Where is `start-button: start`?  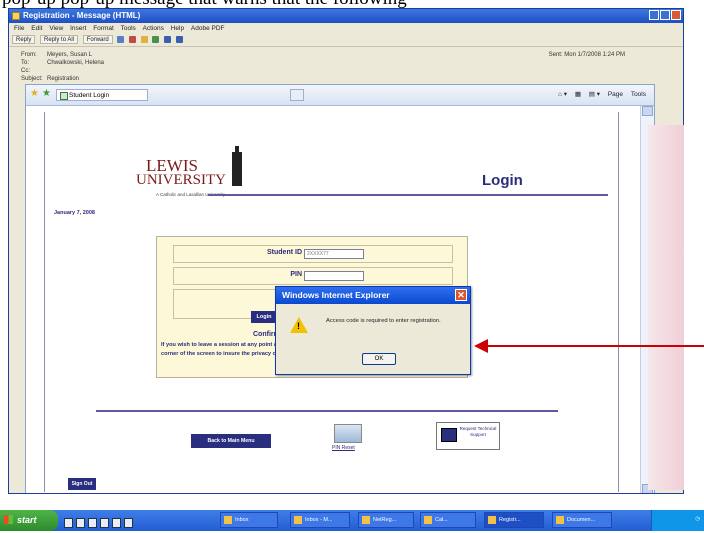
start-button: start is located at coordinates (29, 520).